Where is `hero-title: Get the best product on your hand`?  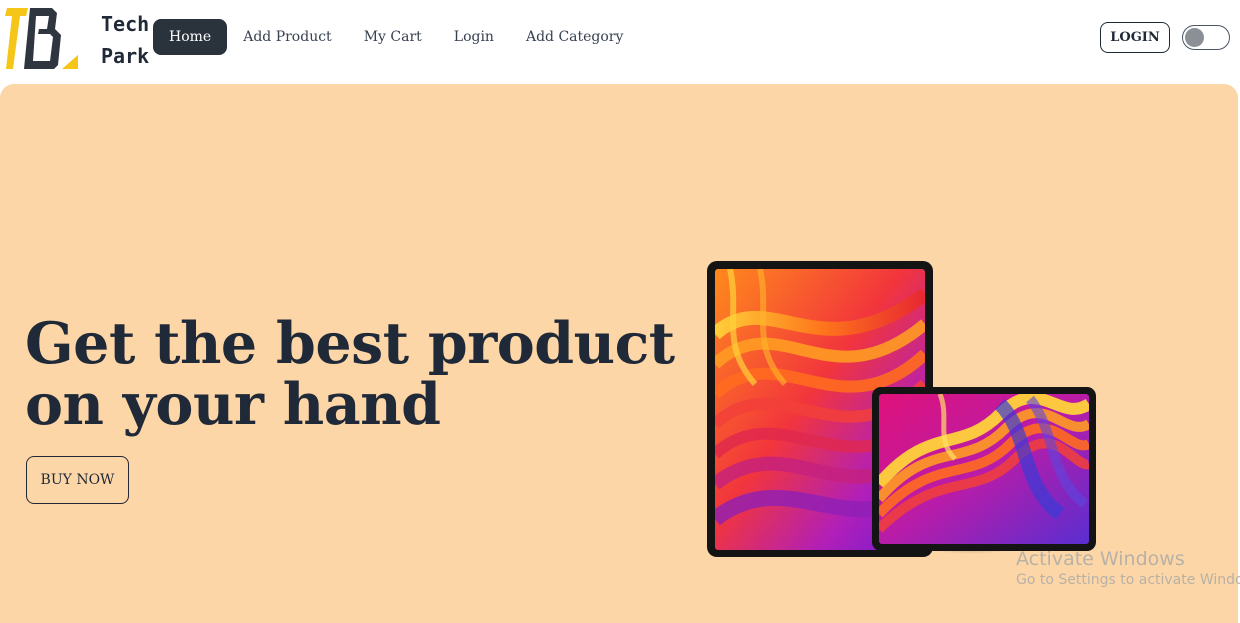
hero-title: Get the best product on your hand is located at coordinates (350, 374).